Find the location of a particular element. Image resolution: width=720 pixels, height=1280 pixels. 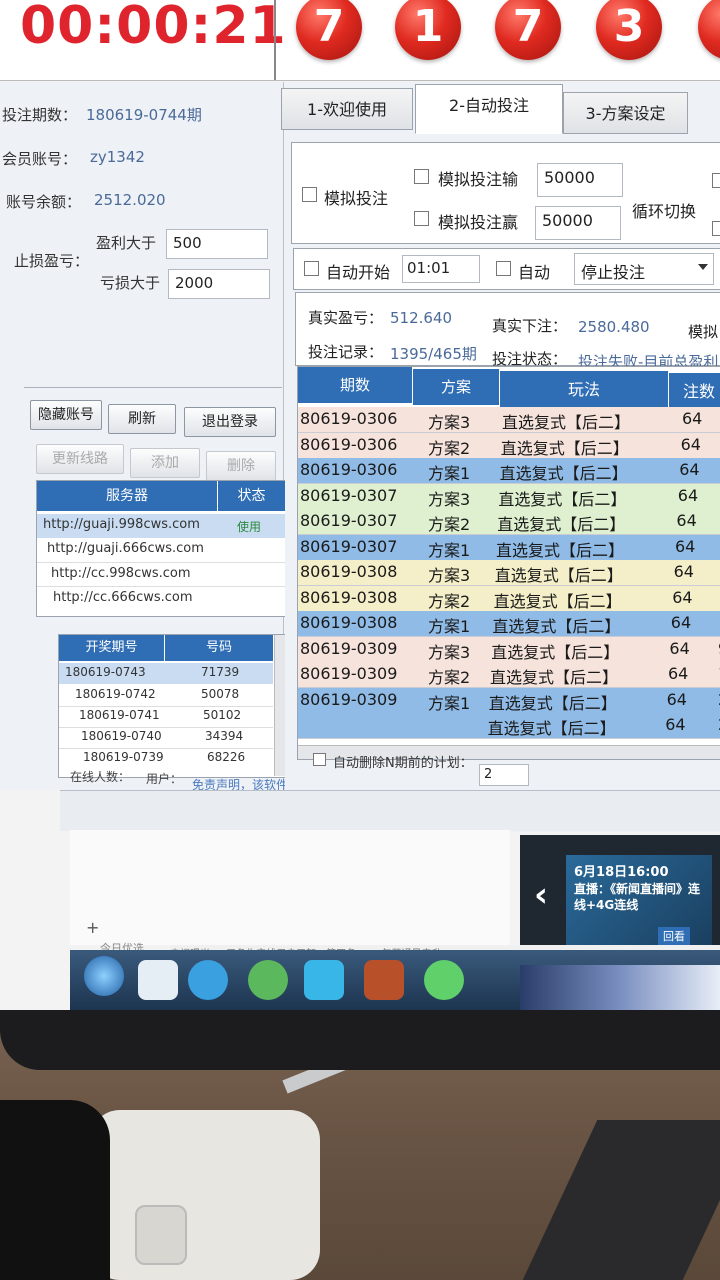

sim-lose-label: 模拟投注输 is located at coordinates (478, 179).